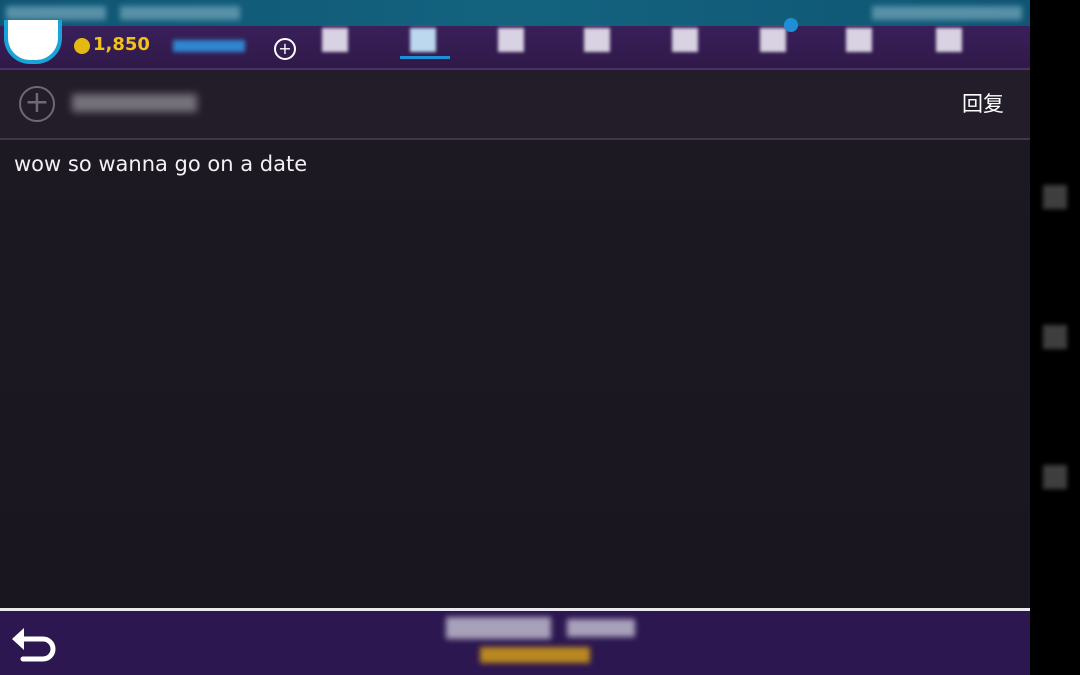 This screenshot has width=1080, height=675. I want to click on nav-friends-icon, so click(512, 43).